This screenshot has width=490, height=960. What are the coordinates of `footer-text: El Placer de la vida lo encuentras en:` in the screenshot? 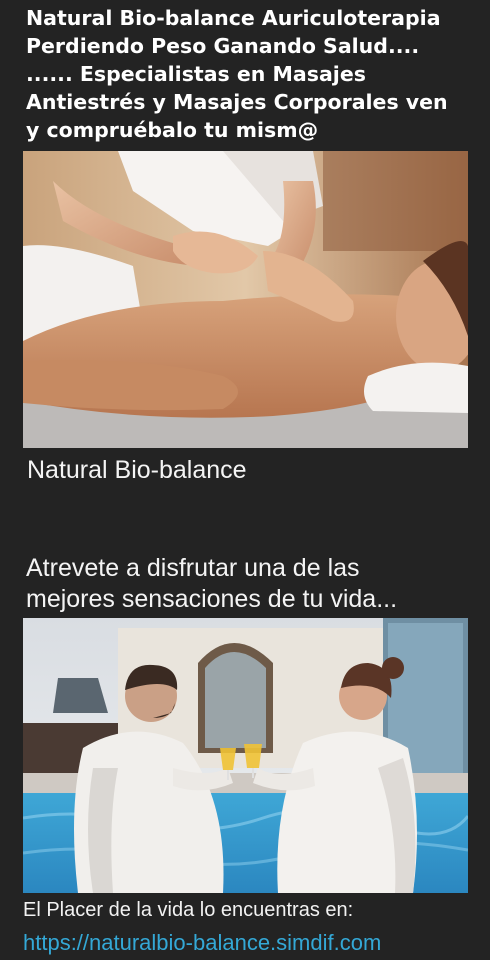 It's located at (188, 910).